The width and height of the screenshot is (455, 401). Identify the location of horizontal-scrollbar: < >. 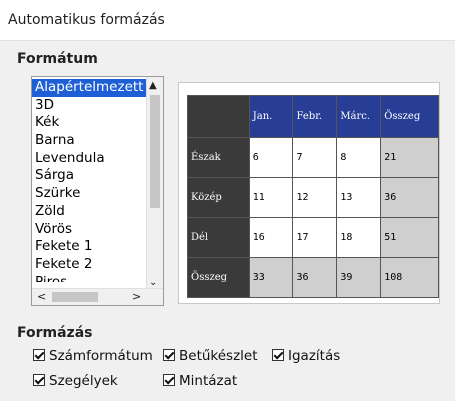
(97, 296).